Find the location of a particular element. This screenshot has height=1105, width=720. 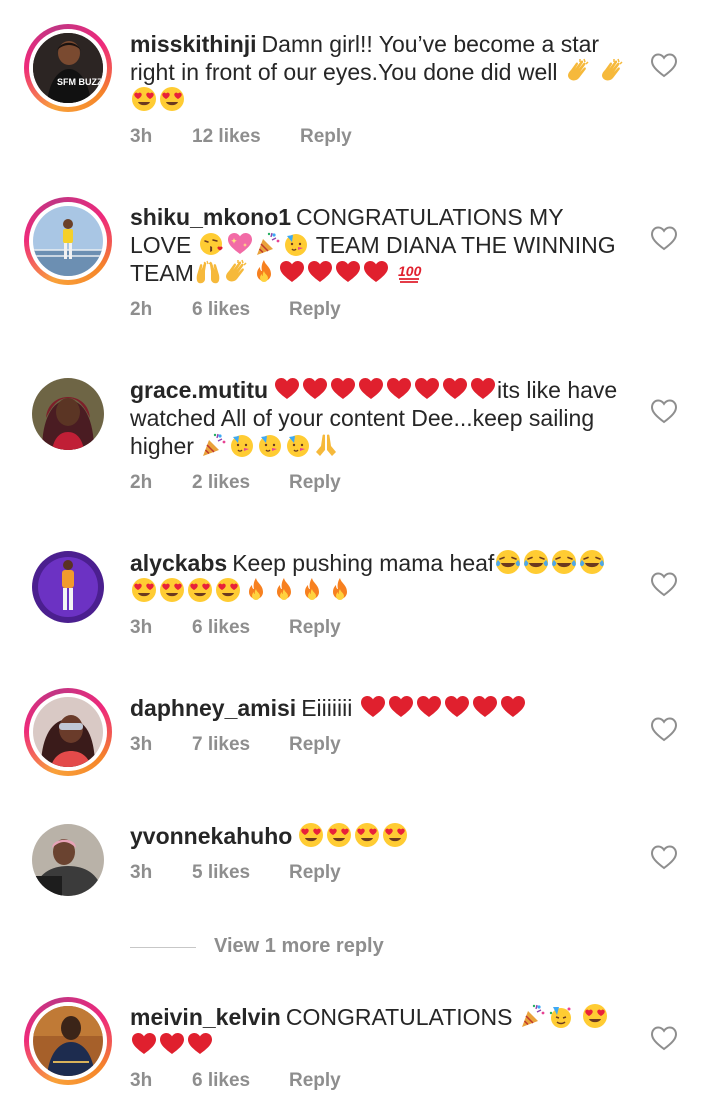

comment-body: Eiiiiiii is located at coordinates (327, 708).